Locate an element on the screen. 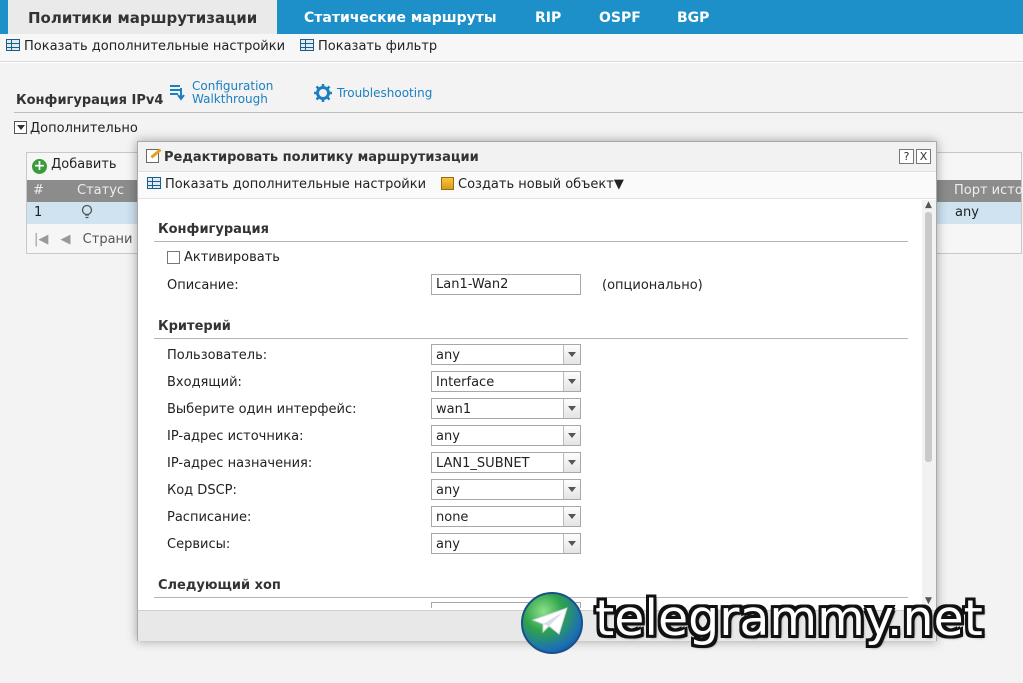 This screenshot has width=1023, height=683. incoming-select: Interface is located at coordinates (506, 381).